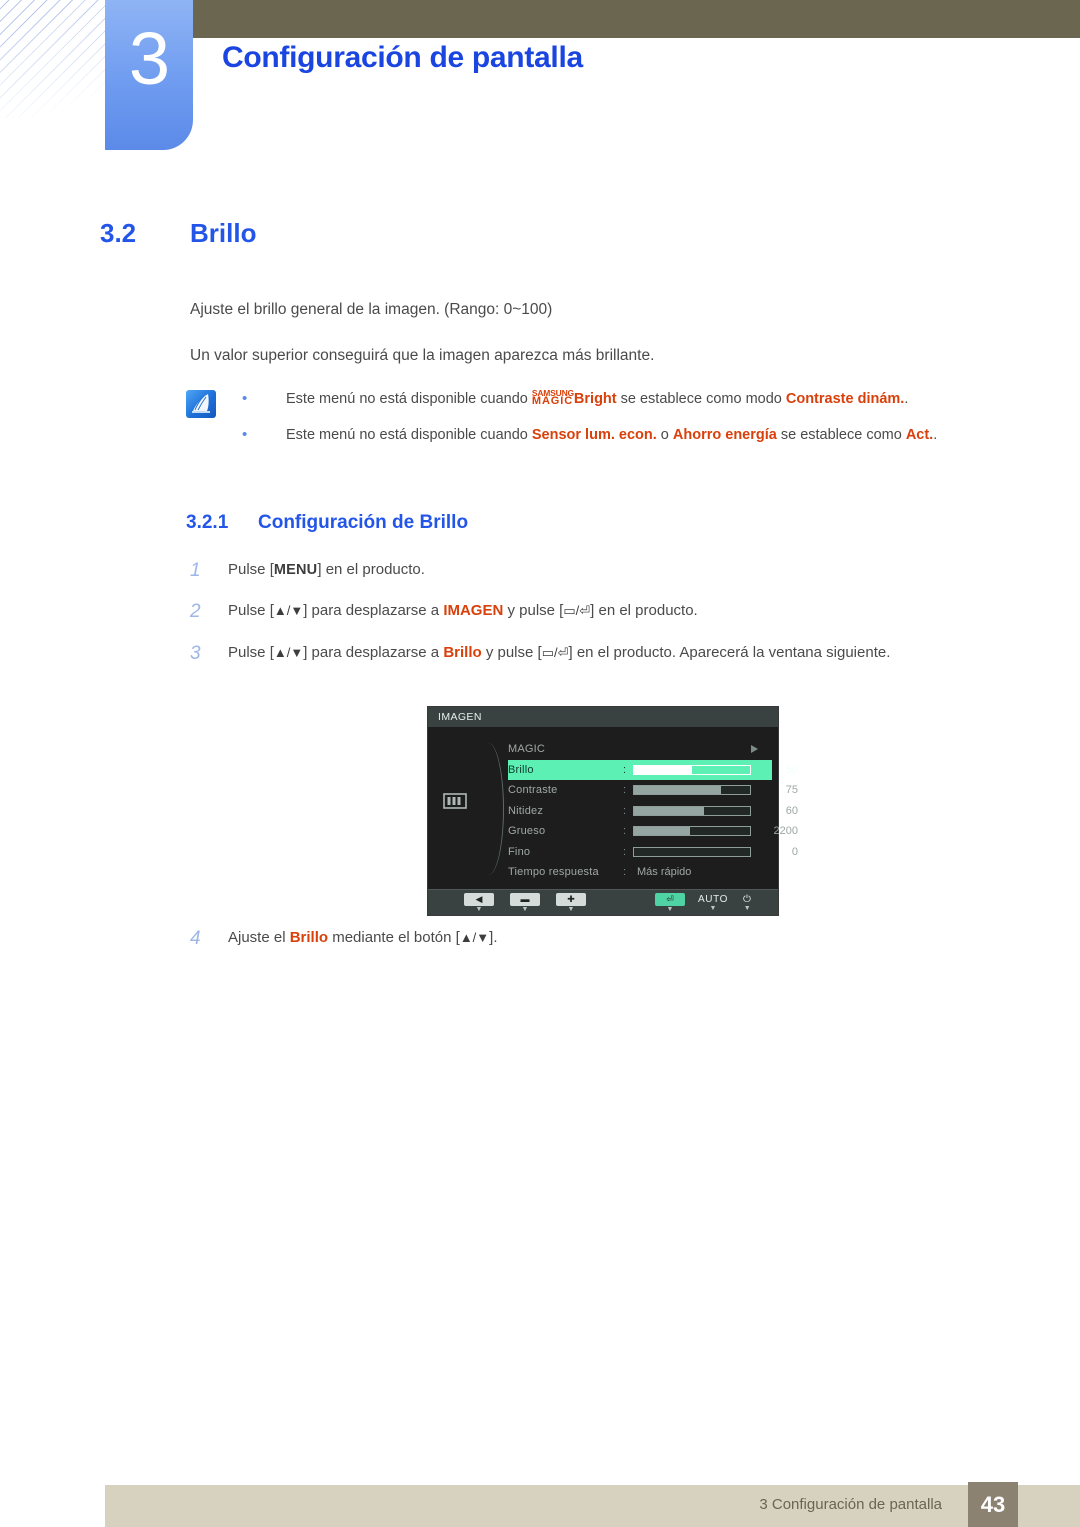 This screenshot has width=1080, height=1527. Describe the element at coordinates (527, 831) in the screenshot. I see `osd-row-label: Grueso` at that location.